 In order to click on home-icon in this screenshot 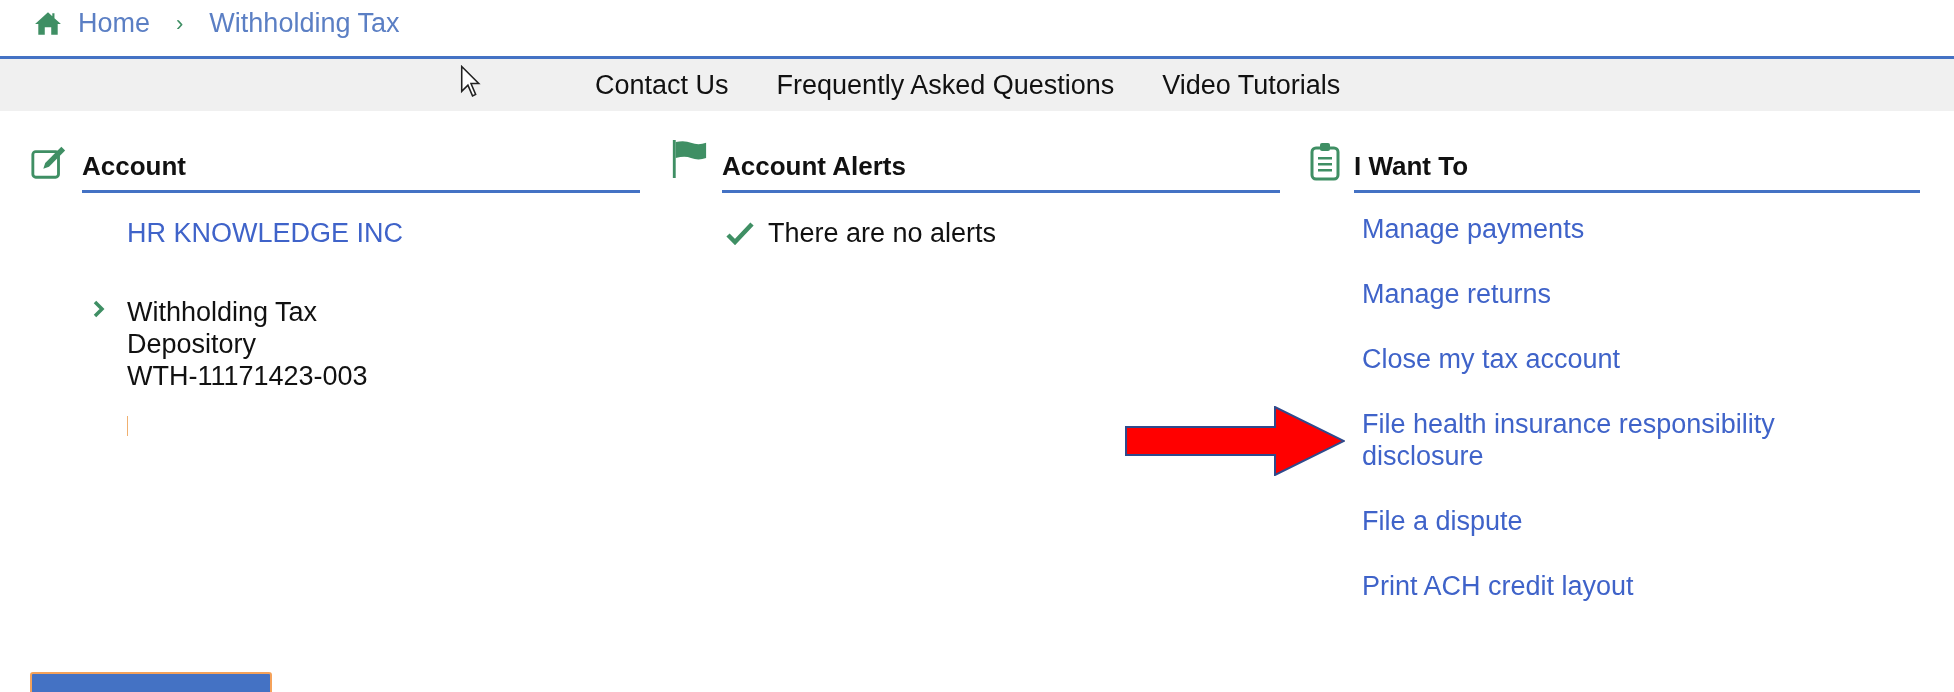, I will do `click(48, 23)`.